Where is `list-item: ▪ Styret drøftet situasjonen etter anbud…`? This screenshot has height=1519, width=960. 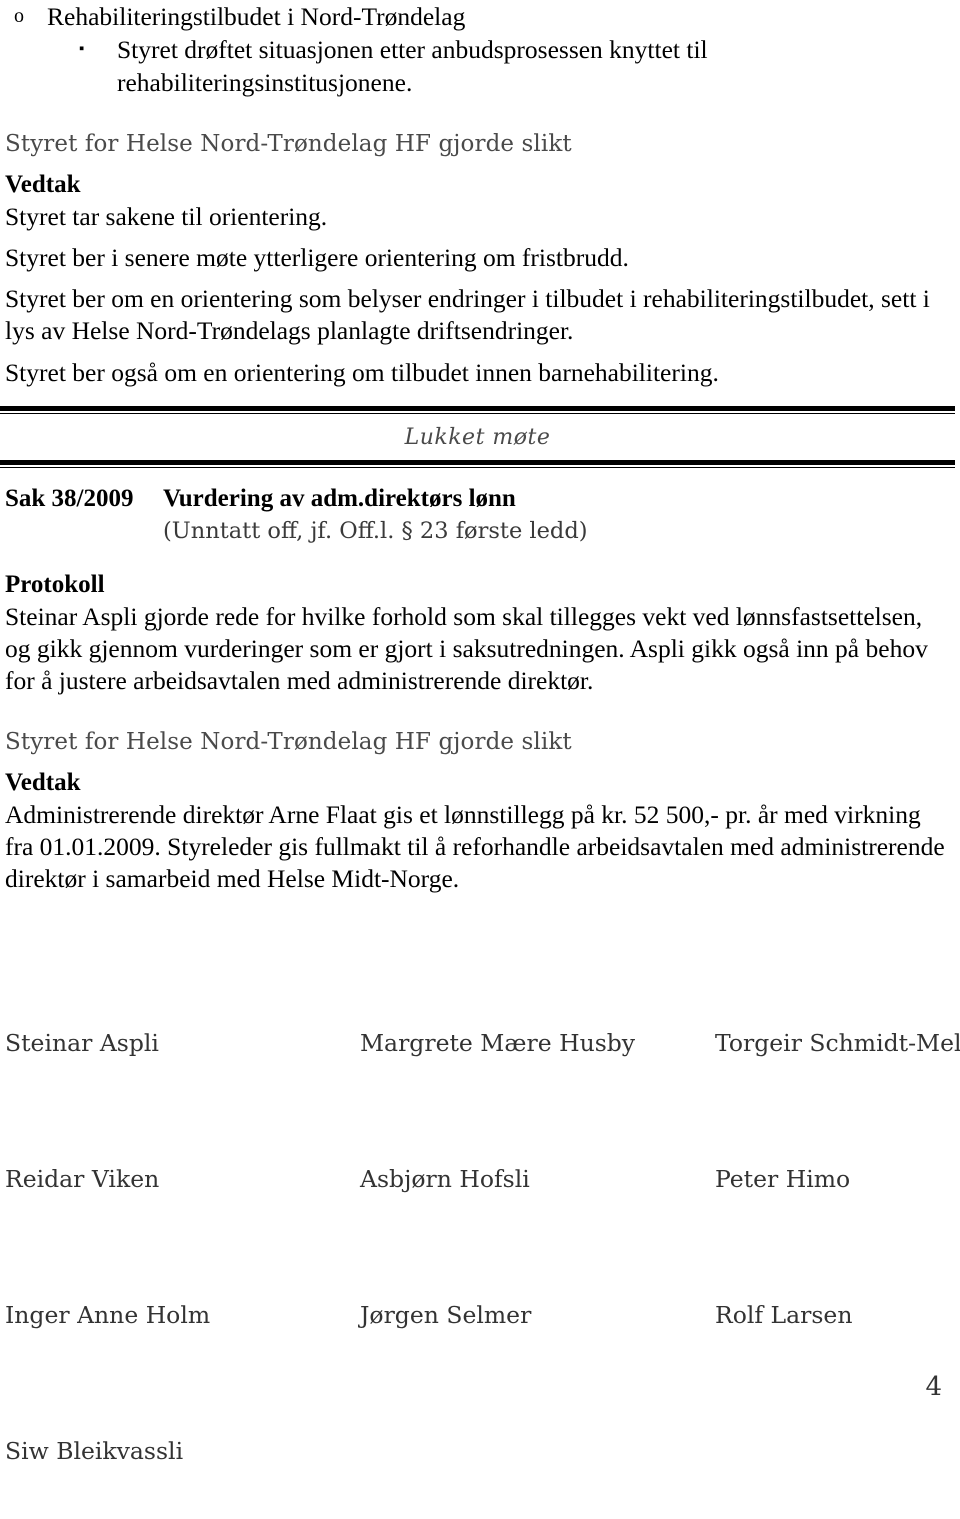 list-item: ▪ Styret drøftet situasjonen etter anbud… is located at coordinates (480, 66).